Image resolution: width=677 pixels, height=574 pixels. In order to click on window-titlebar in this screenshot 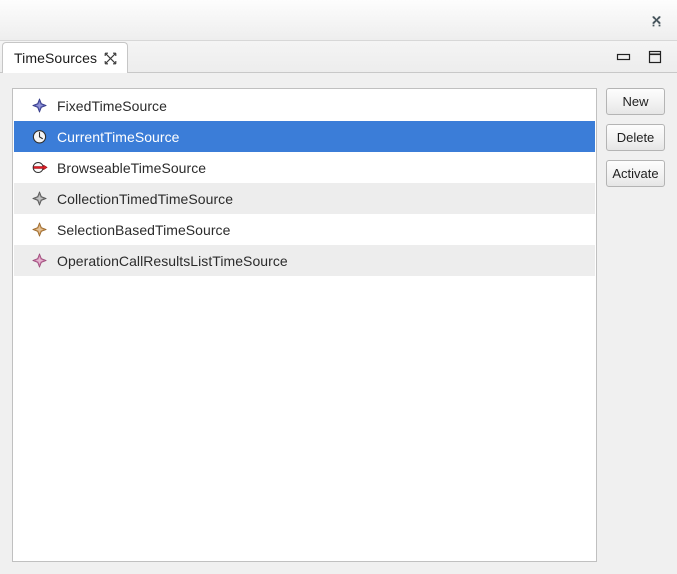, I will do `click(338, 20)`.